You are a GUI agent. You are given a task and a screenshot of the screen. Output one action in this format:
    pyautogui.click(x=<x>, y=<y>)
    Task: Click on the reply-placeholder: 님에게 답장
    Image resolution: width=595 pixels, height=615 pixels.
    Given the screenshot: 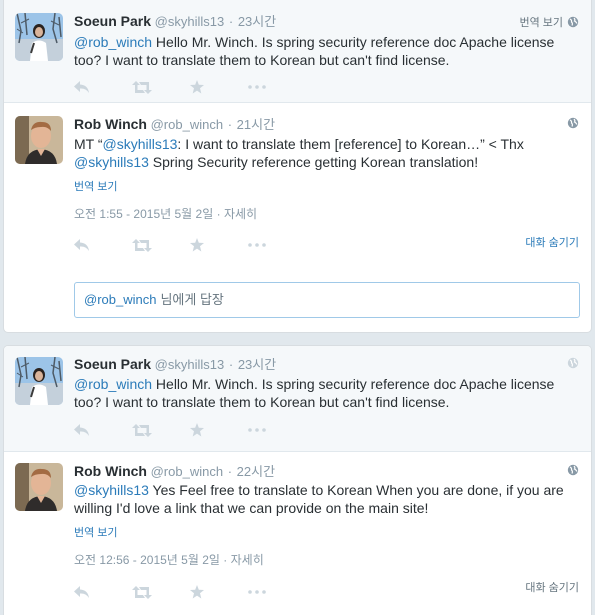 What is the action you would take?
    pyautogui.click(x=192, y=299)
    